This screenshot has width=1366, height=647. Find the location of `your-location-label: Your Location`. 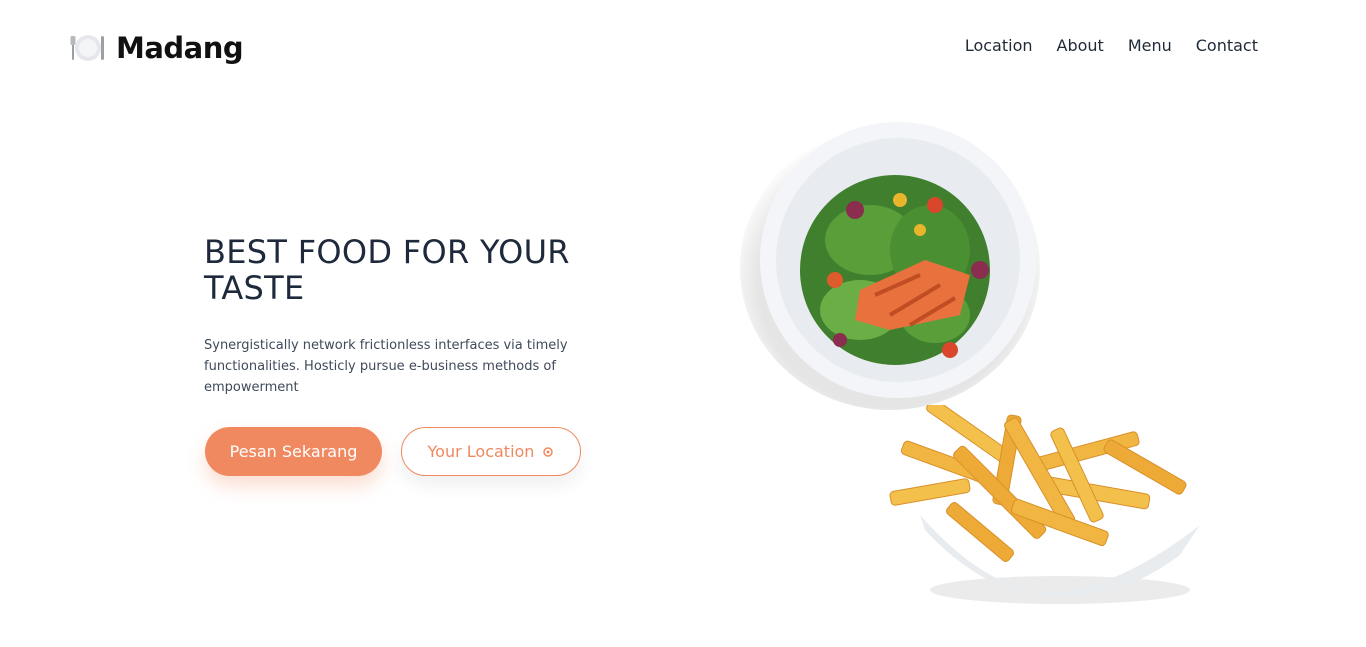

your-location-label: Your Location is located at coordinates (481, 451).